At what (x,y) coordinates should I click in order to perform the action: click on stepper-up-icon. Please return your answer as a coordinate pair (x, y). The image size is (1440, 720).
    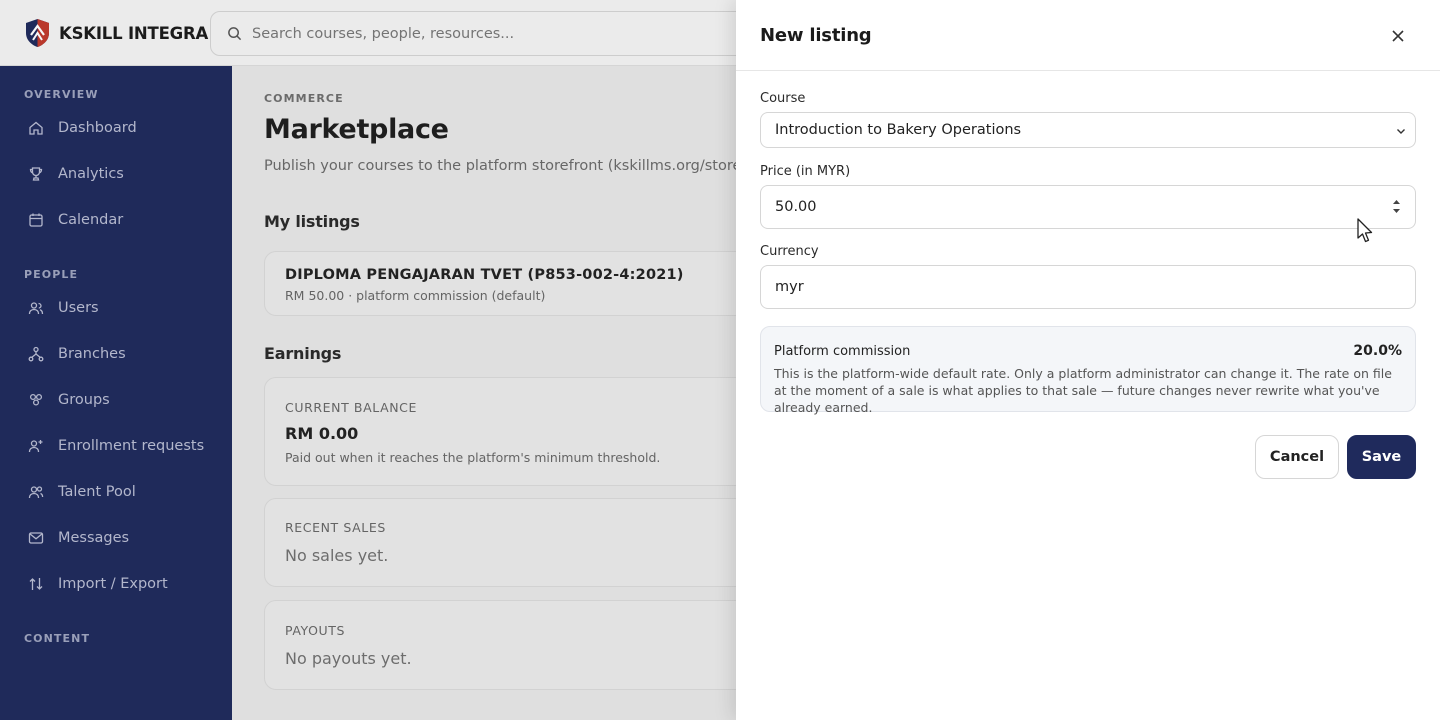
    Looking at the image, I should click on (1396, 202).